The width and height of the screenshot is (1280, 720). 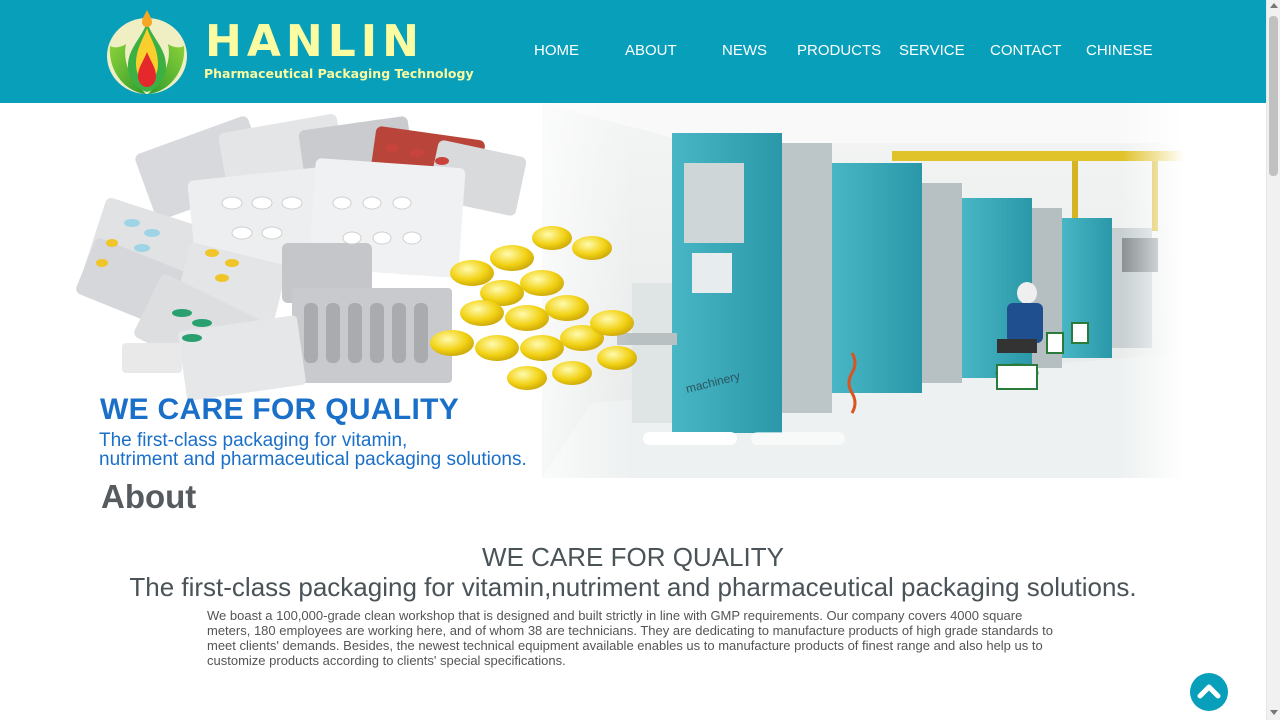 I want to click on blister-packs, so click(x=301, y=257).